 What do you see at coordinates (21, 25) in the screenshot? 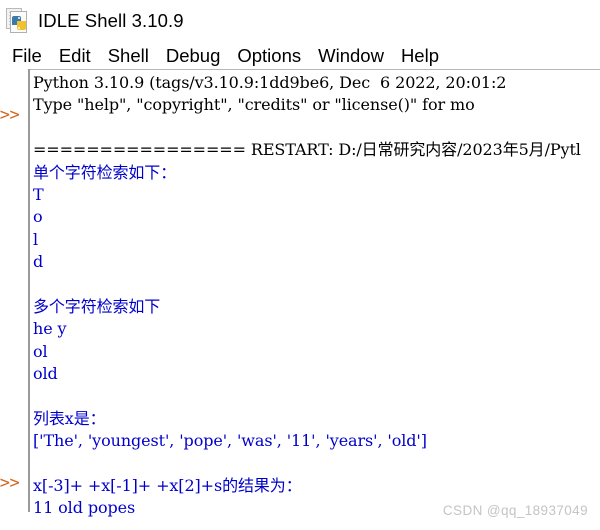
I see `icon-python-yellow` at bounding box center [21, 25].